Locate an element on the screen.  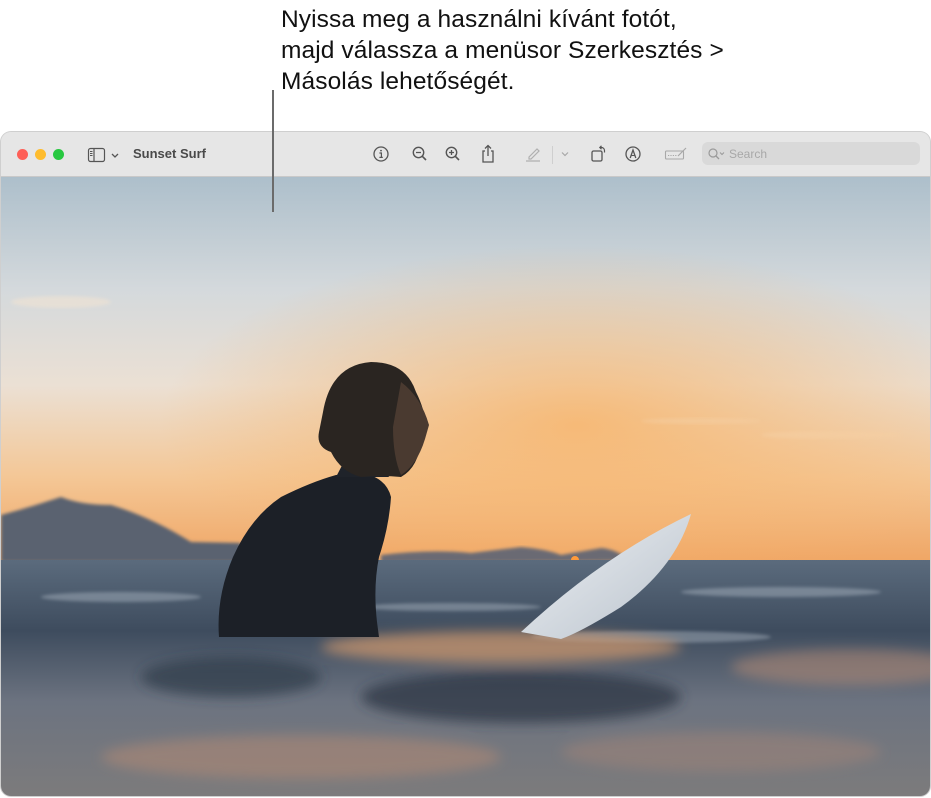
sign-button is located at coordinates (676, 154).